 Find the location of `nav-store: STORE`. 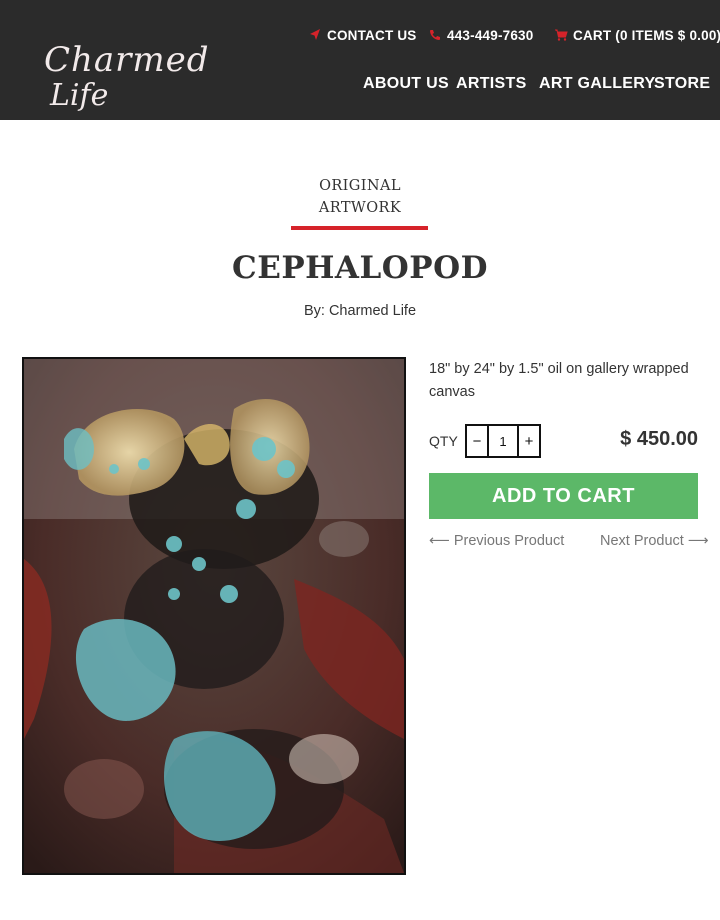

nav-store: STORE is located at coordinates (682, 84).